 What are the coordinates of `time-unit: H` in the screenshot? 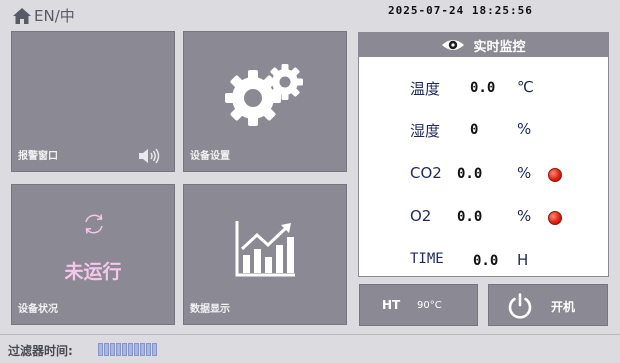 It's located at (523, 260).